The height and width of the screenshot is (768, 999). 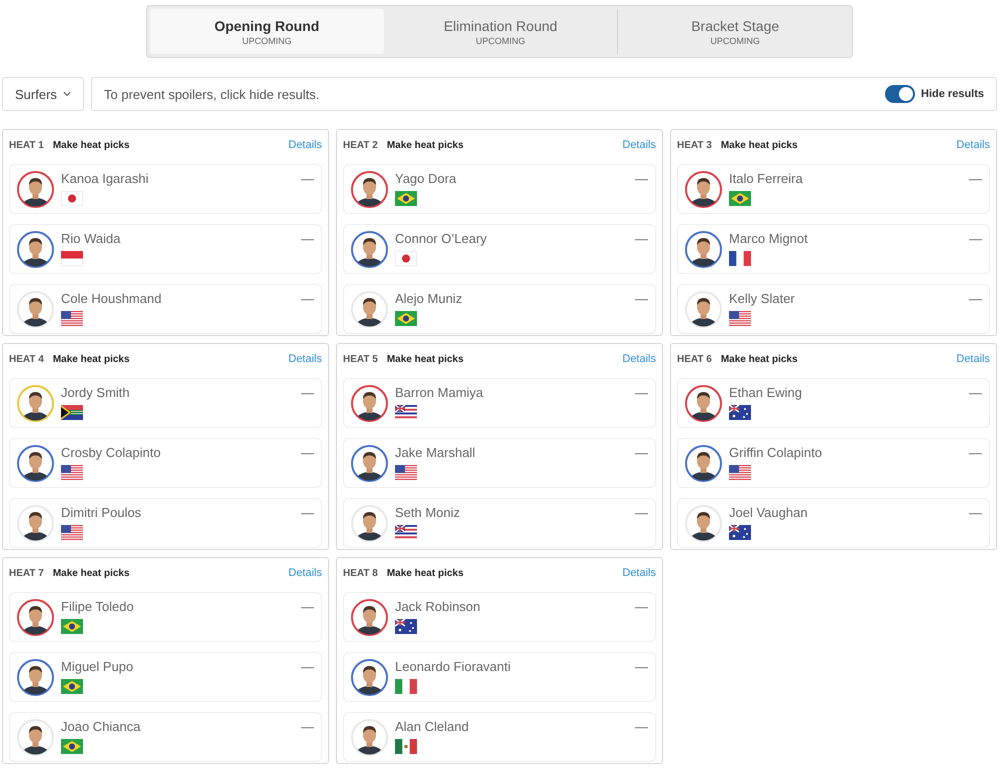 I want to click on surfer-name: Crosby Colapinto, so click(x=111, y=452).